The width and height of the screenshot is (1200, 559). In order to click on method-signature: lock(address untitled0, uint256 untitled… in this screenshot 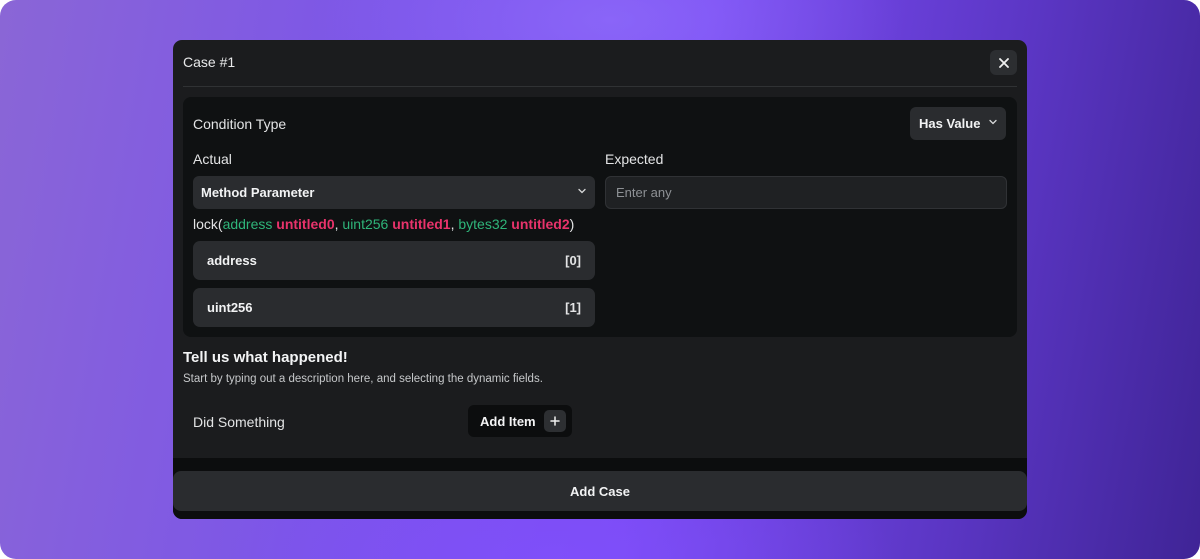, I will do `click(383, 224)`.